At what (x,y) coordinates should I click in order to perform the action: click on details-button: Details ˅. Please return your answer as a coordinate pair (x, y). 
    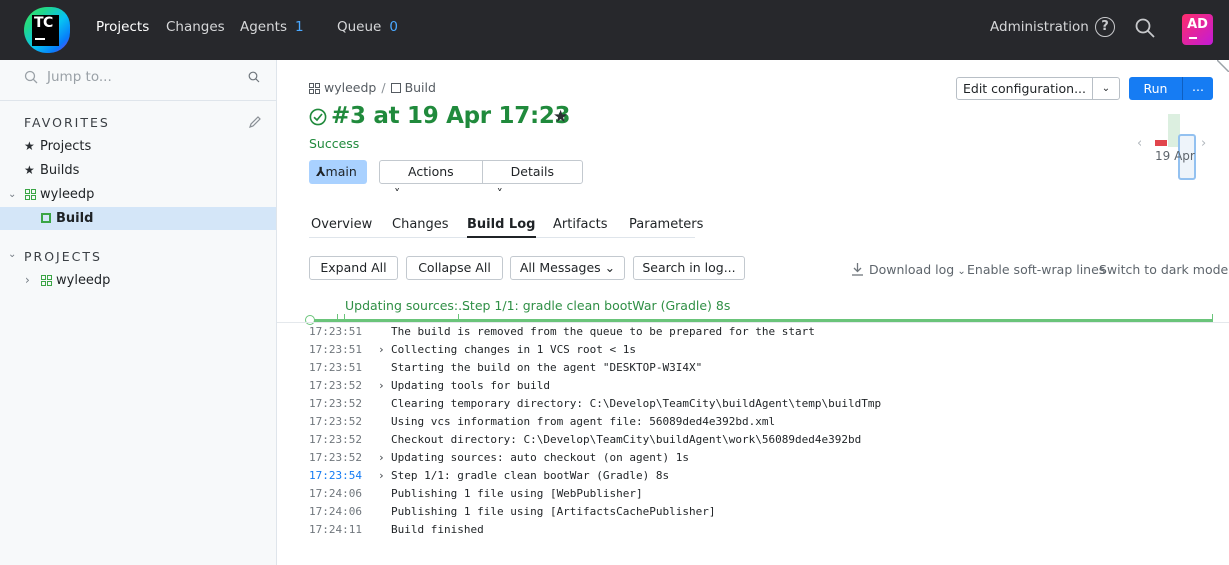
    Looking at the image, I should click on (531, 181).